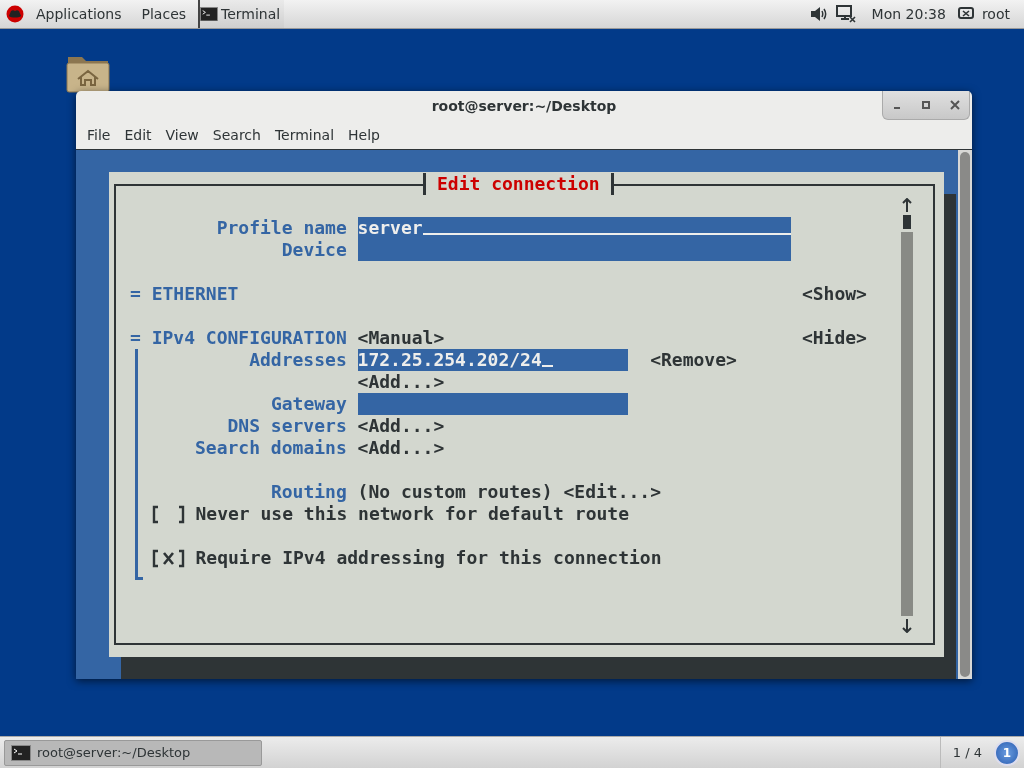 This screenshot has height=768, width=1024. Describe the element at coordinates (164, 14) in the screenshot. I see `top-menu: Places` at that location.